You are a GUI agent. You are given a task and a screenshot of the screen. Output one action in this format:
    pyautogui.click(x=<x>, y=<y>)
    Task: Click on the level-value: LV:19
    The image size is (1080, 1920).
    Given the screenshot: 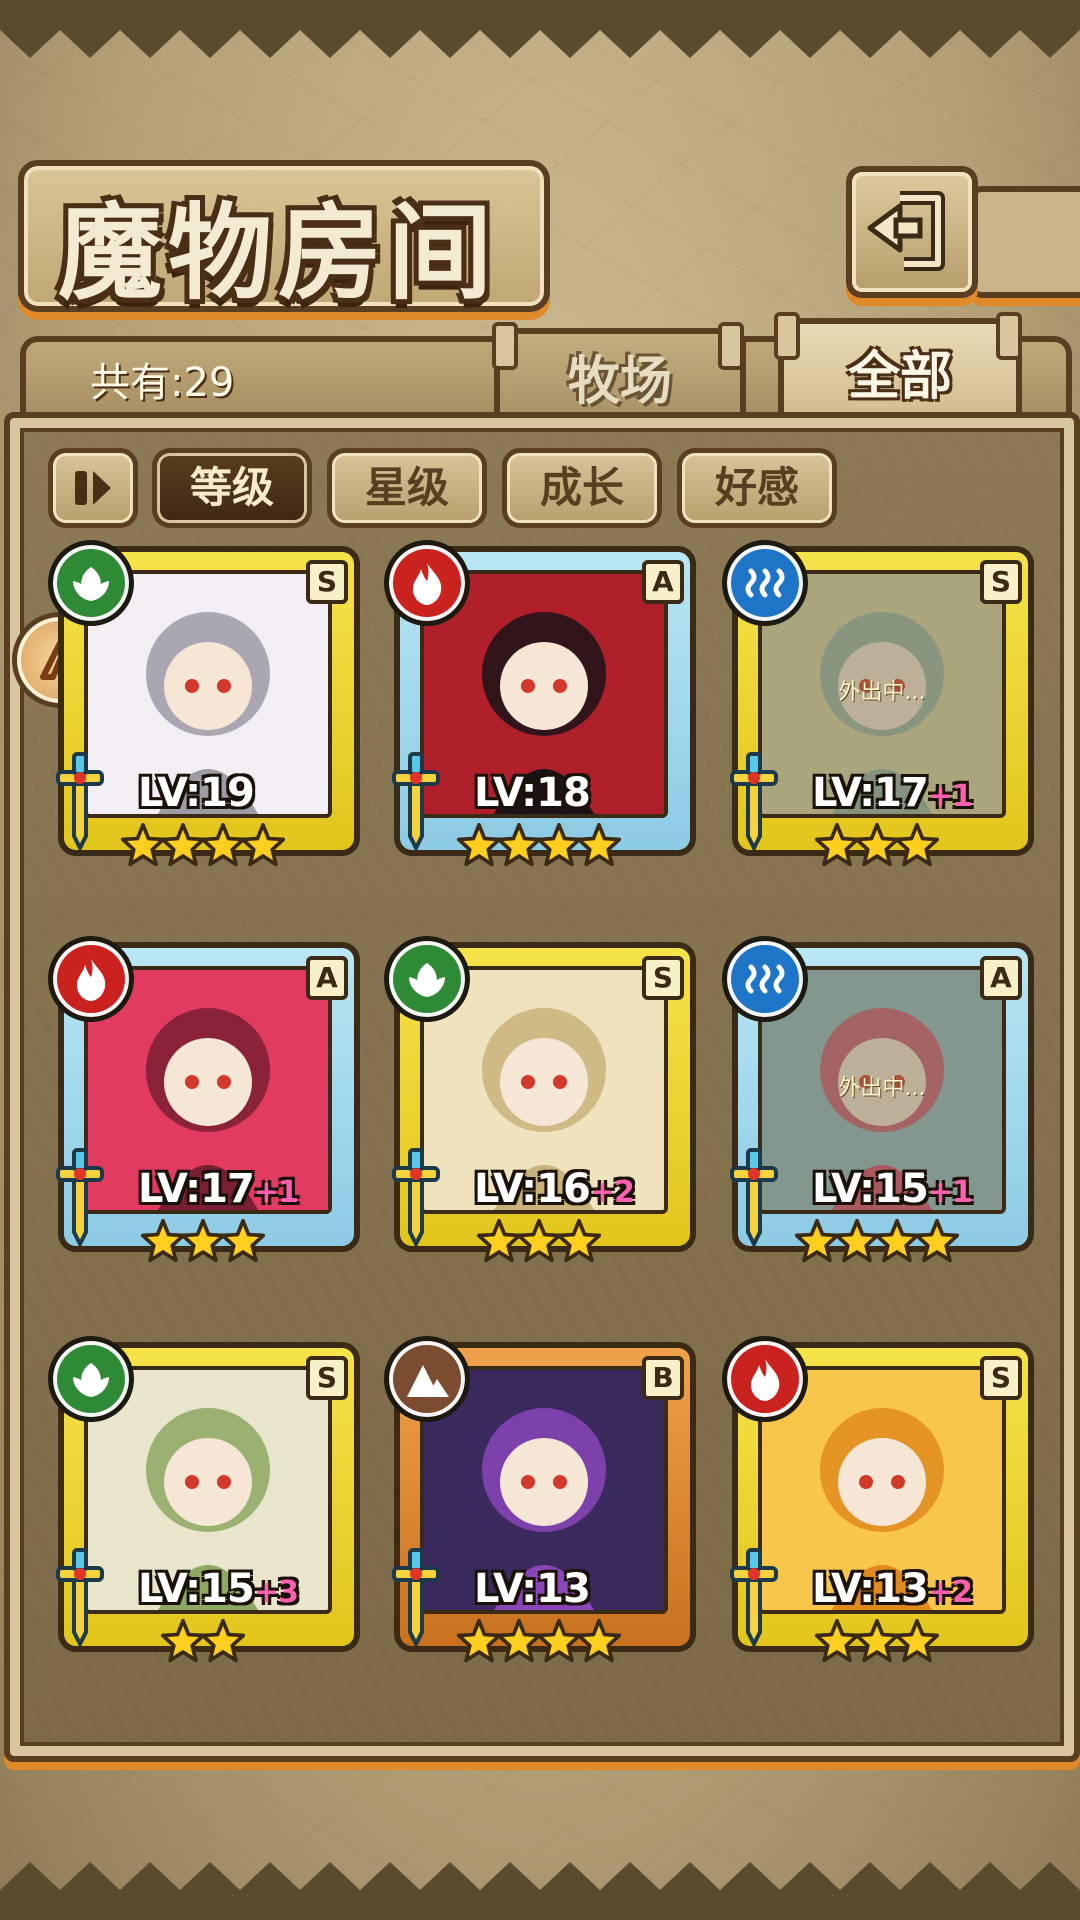 What is the action you would take?
    pyautogui.click(x=196, y=793)
    